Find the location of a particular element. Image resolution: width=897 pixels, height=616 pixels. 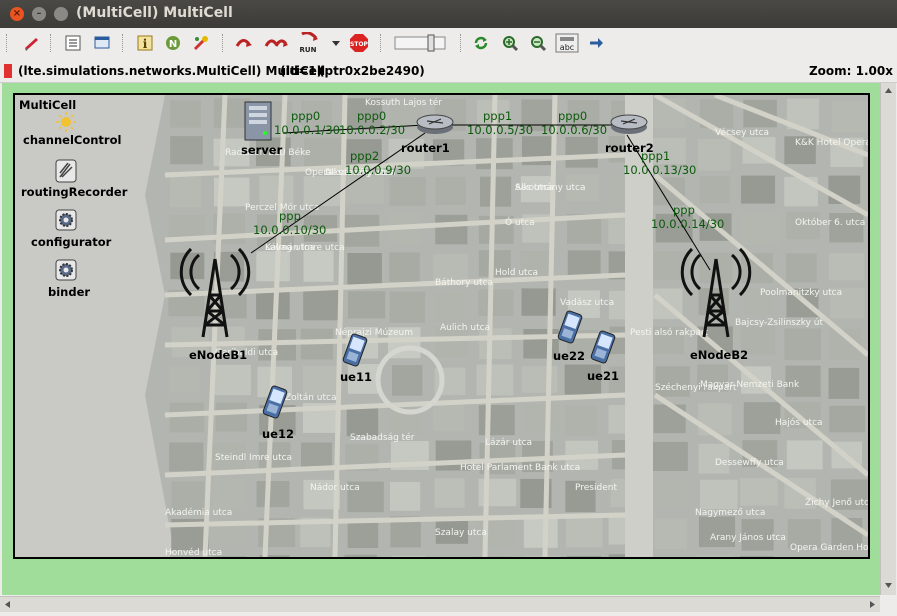

enodeb2-label: eNodeB2 is located at coordinates (719, 355).